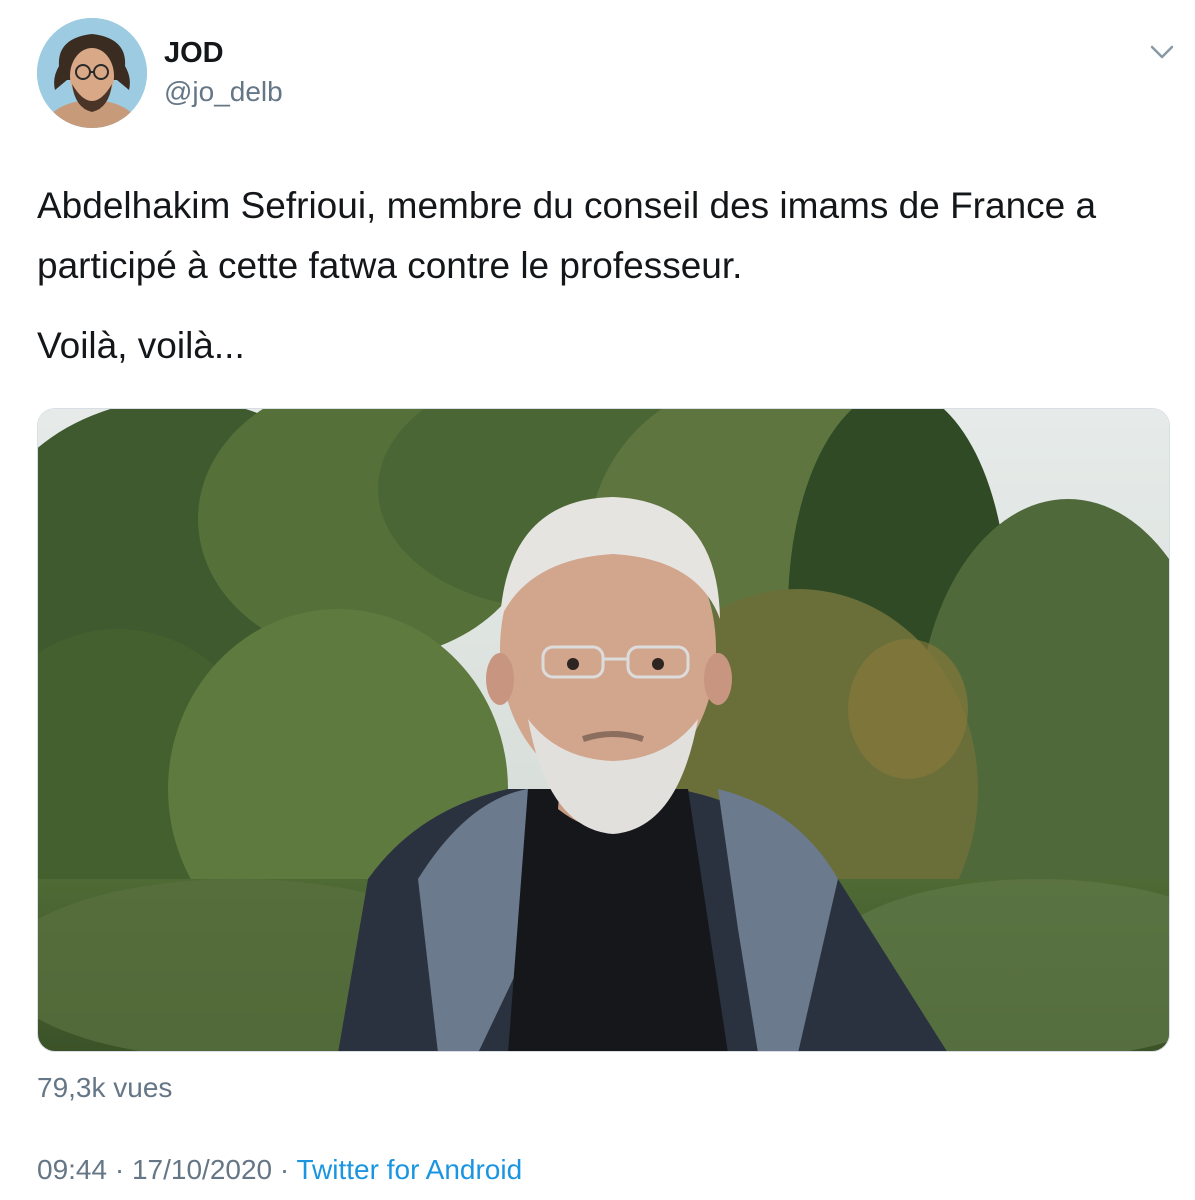  Describe the element at coordinates (410, 1169) in the screenshot. I see `tweet-source-link: Twitter for Android` at that location.